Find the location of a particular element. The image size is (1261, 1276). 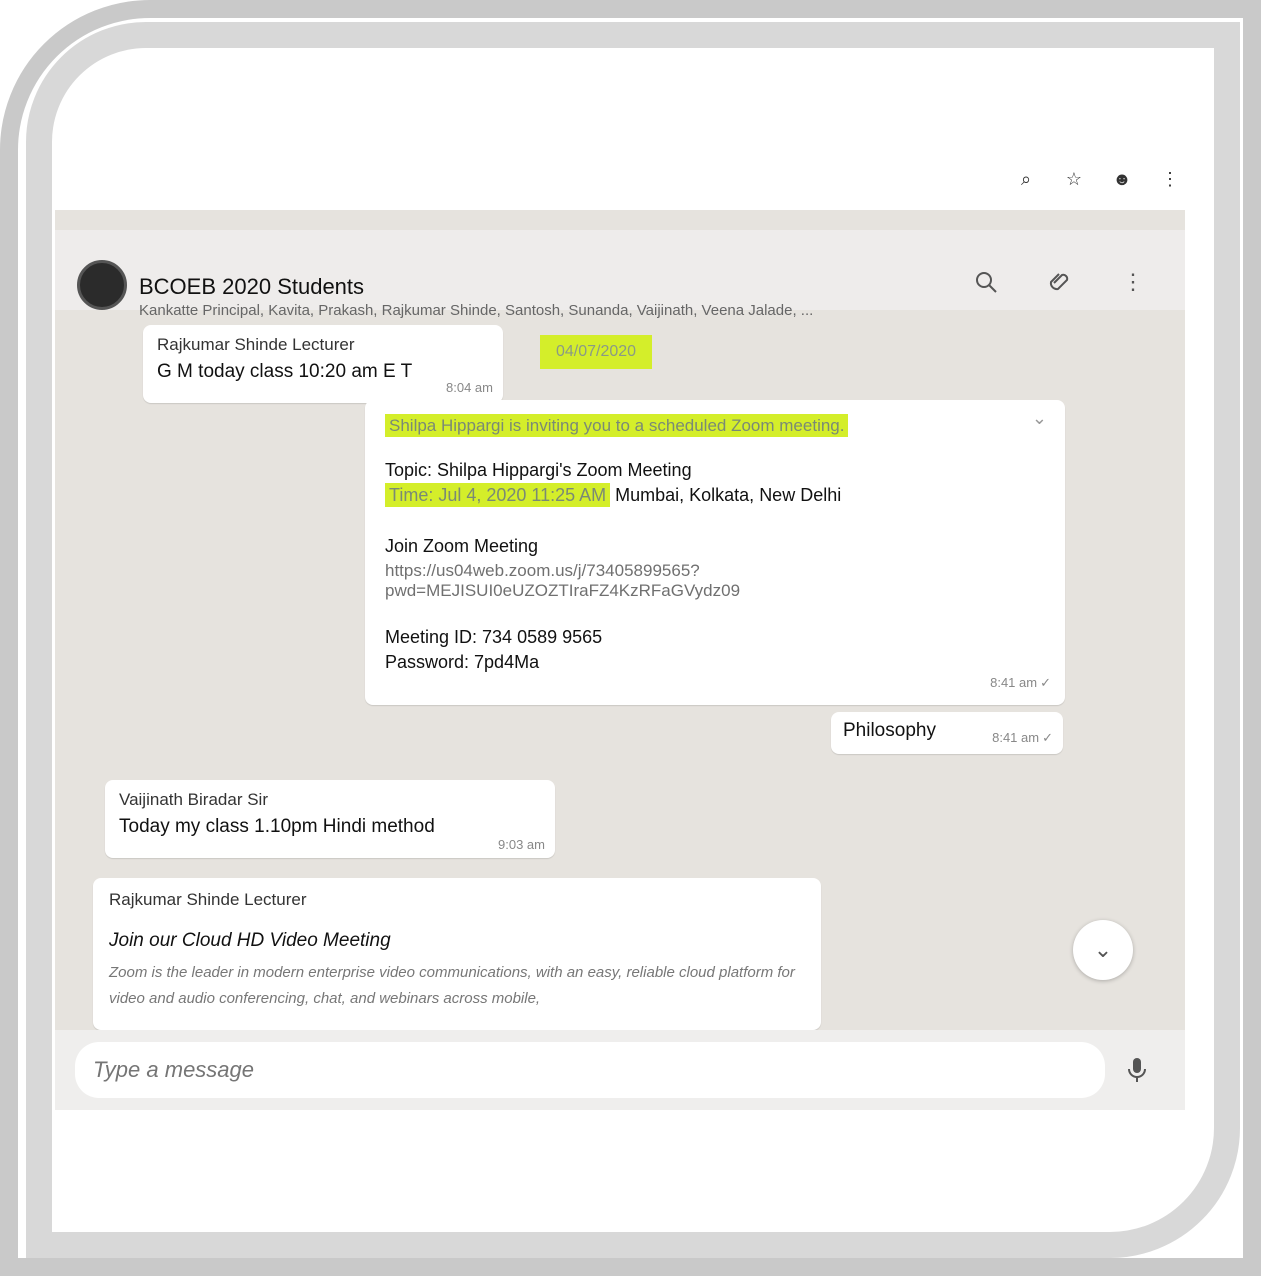

extension-icon: ☻ is located at coordinates (1122, 179).